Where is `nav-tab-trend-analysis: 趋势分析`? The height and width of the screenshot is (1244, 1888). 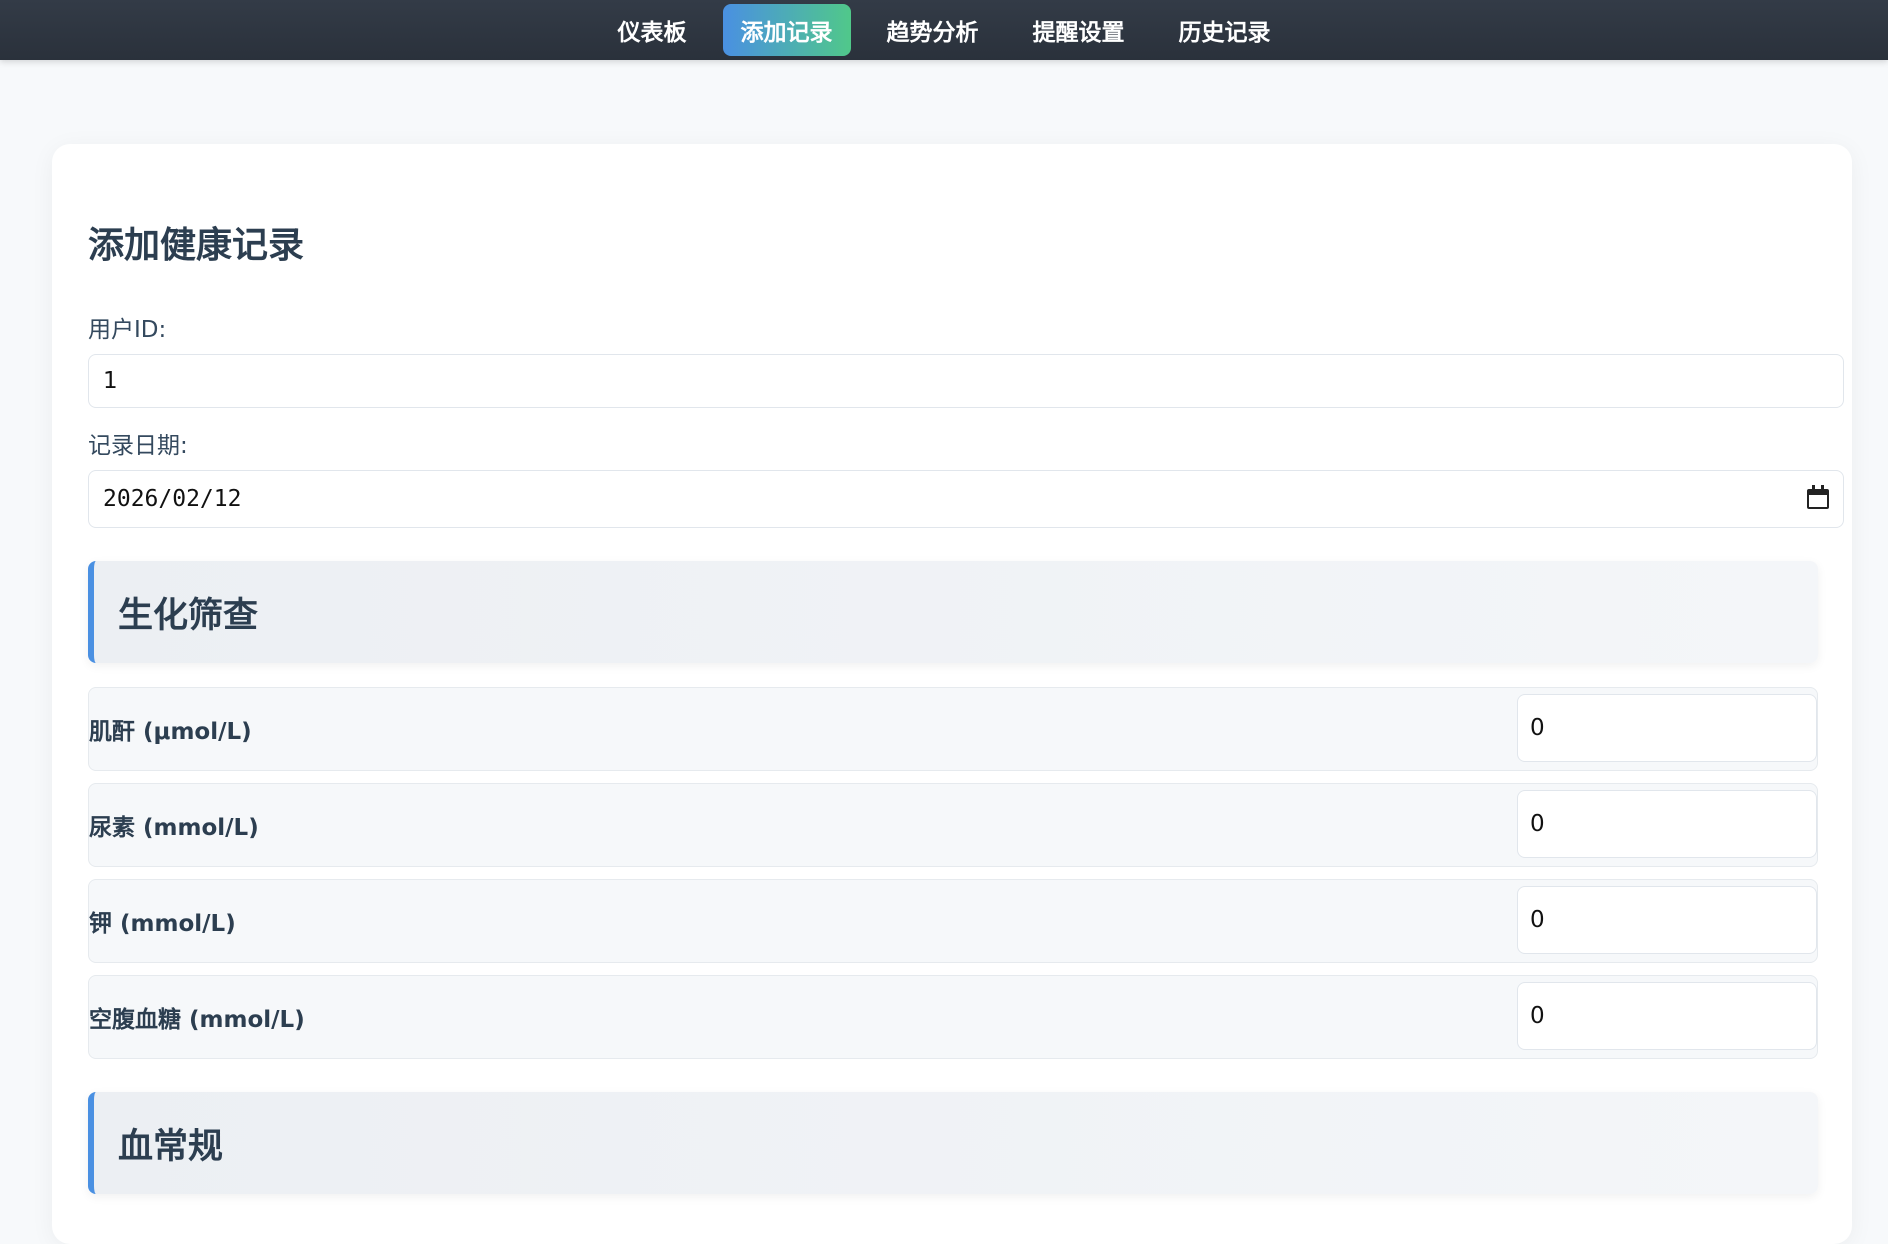
nav-tab-trend-analysis: 趋势分析 is located at coordinates (933, 30).